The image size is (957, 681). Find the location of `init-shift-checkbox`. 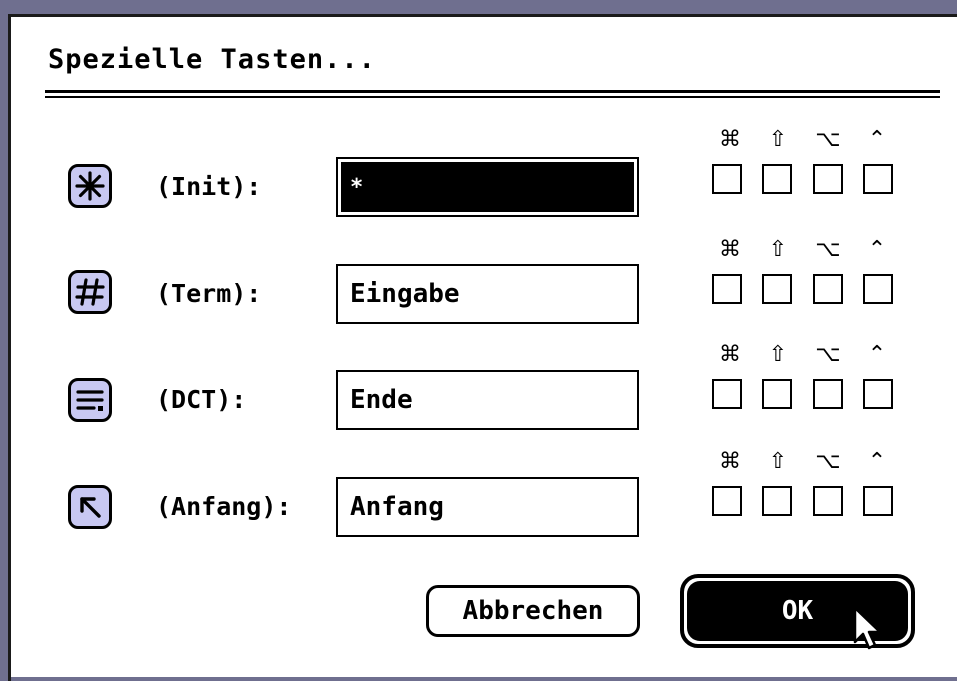

init-shift-checkbox is located at coordinates (777, 179).